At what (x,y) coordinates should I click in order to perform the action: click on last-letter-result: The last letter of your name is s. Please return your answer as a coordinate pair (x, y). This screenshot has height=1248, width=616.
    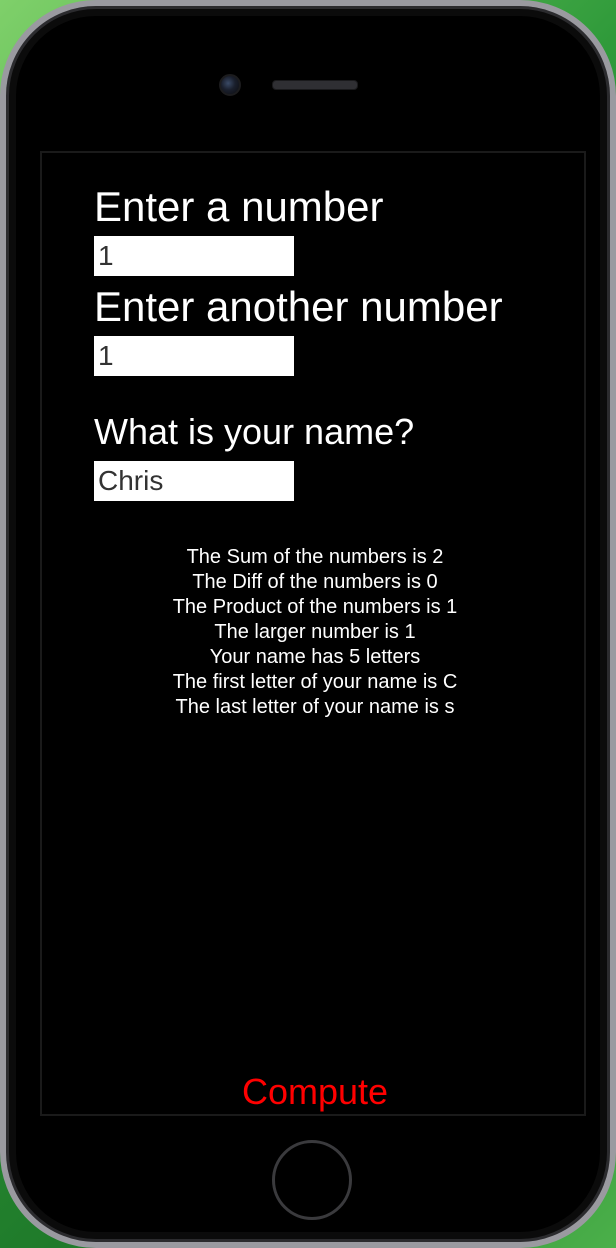
    Looking at the image, I should click on (315, 707).